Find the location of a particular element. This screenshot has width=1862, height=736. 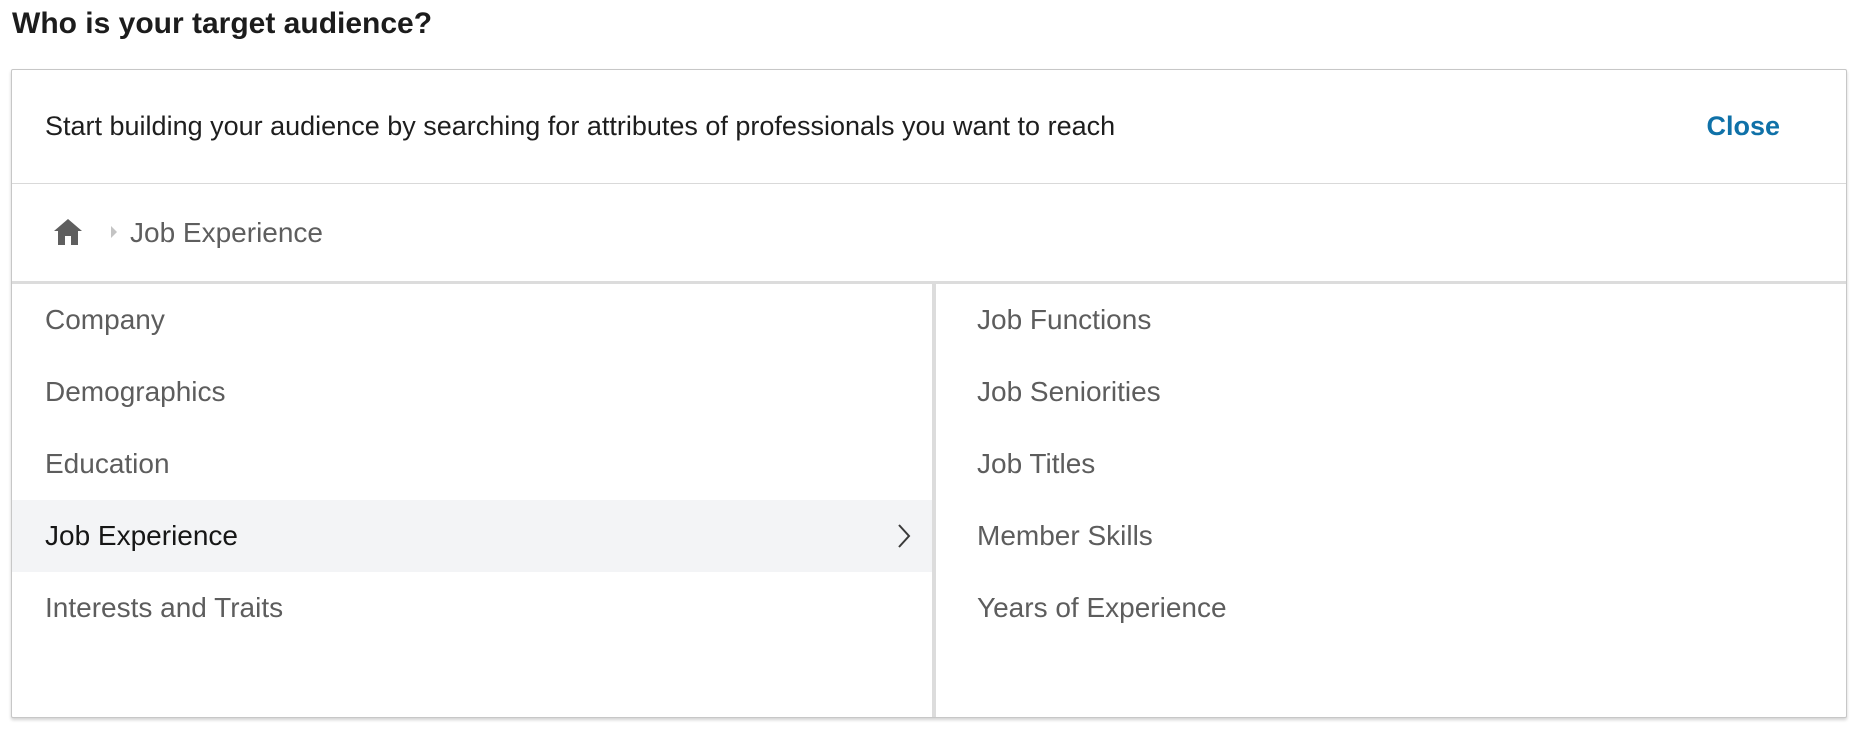

category-item-company: Company is located at coordinates (472, 320).